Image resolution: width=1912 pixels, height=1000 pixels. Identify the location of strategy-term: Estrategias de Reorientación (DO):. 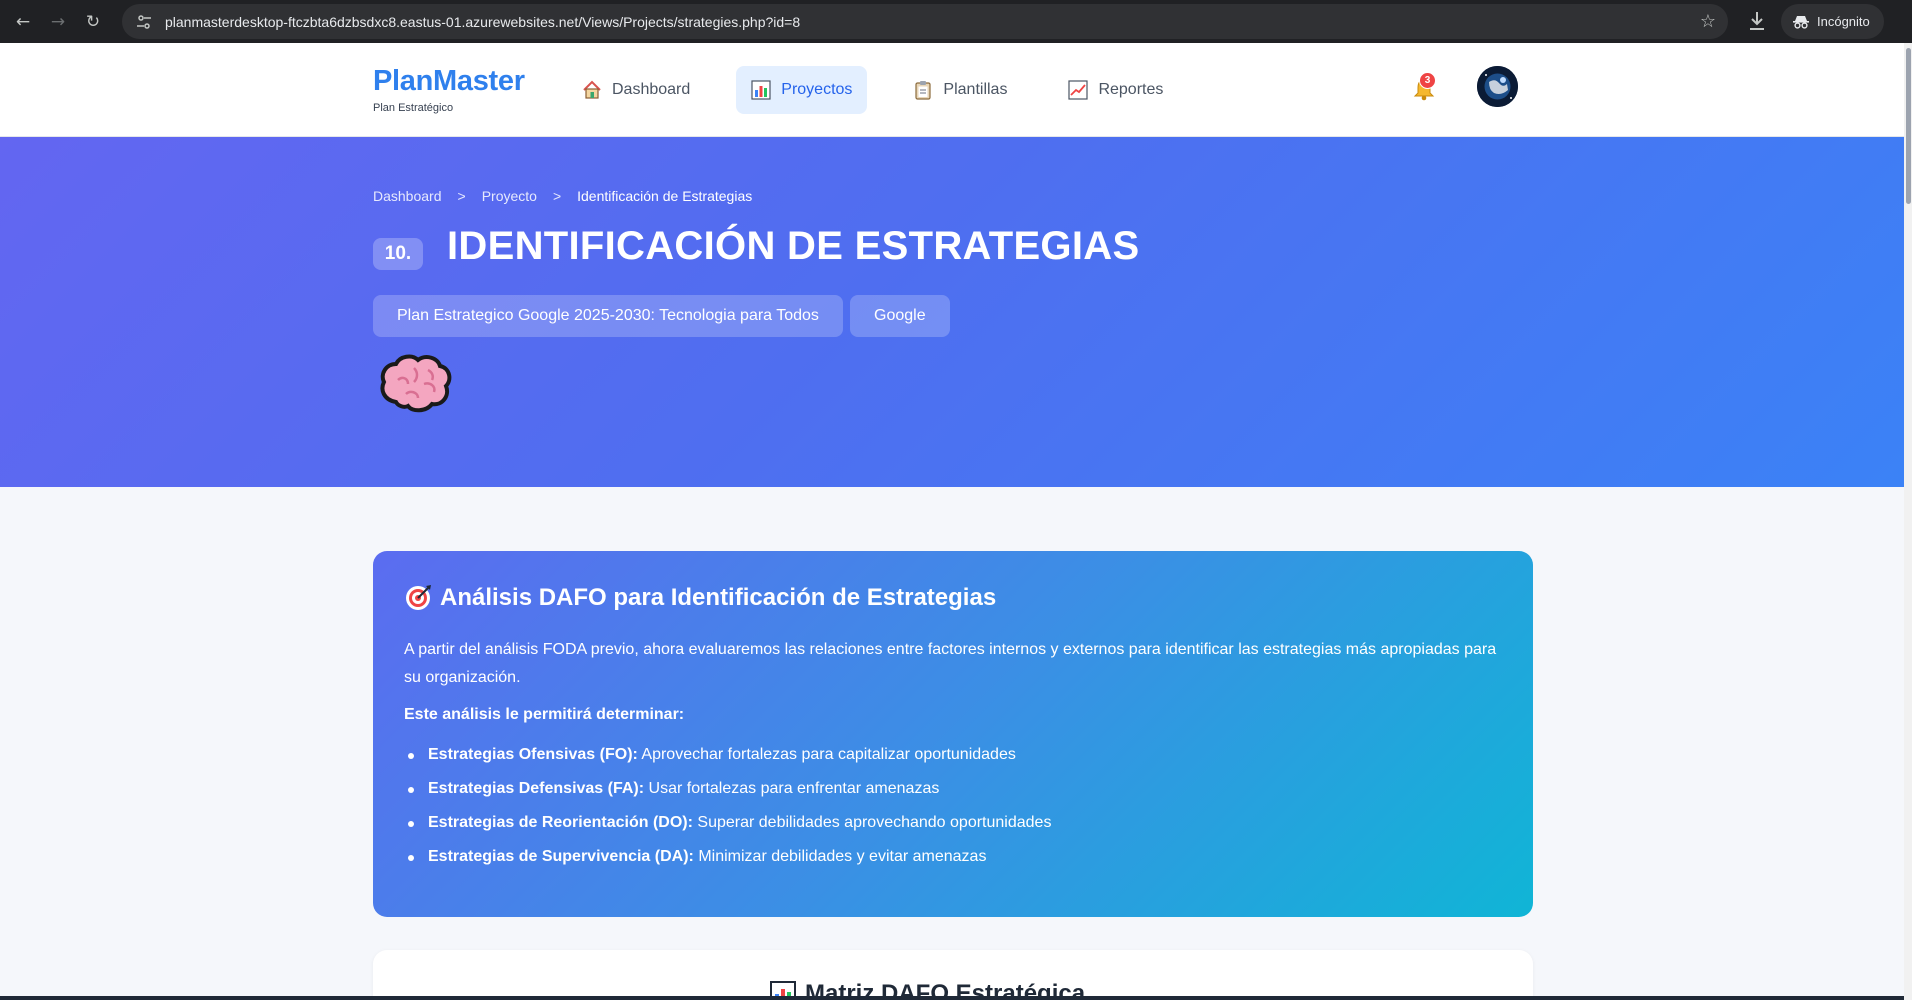
(560, 822).